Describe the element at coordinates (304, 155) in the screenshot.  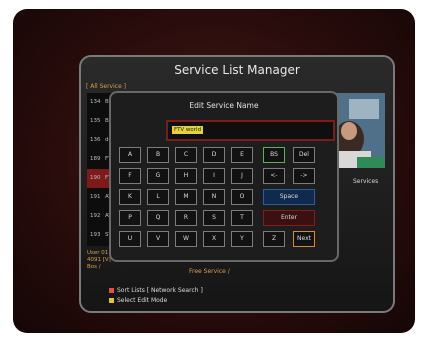
I see `delete-button: Del` at that location.